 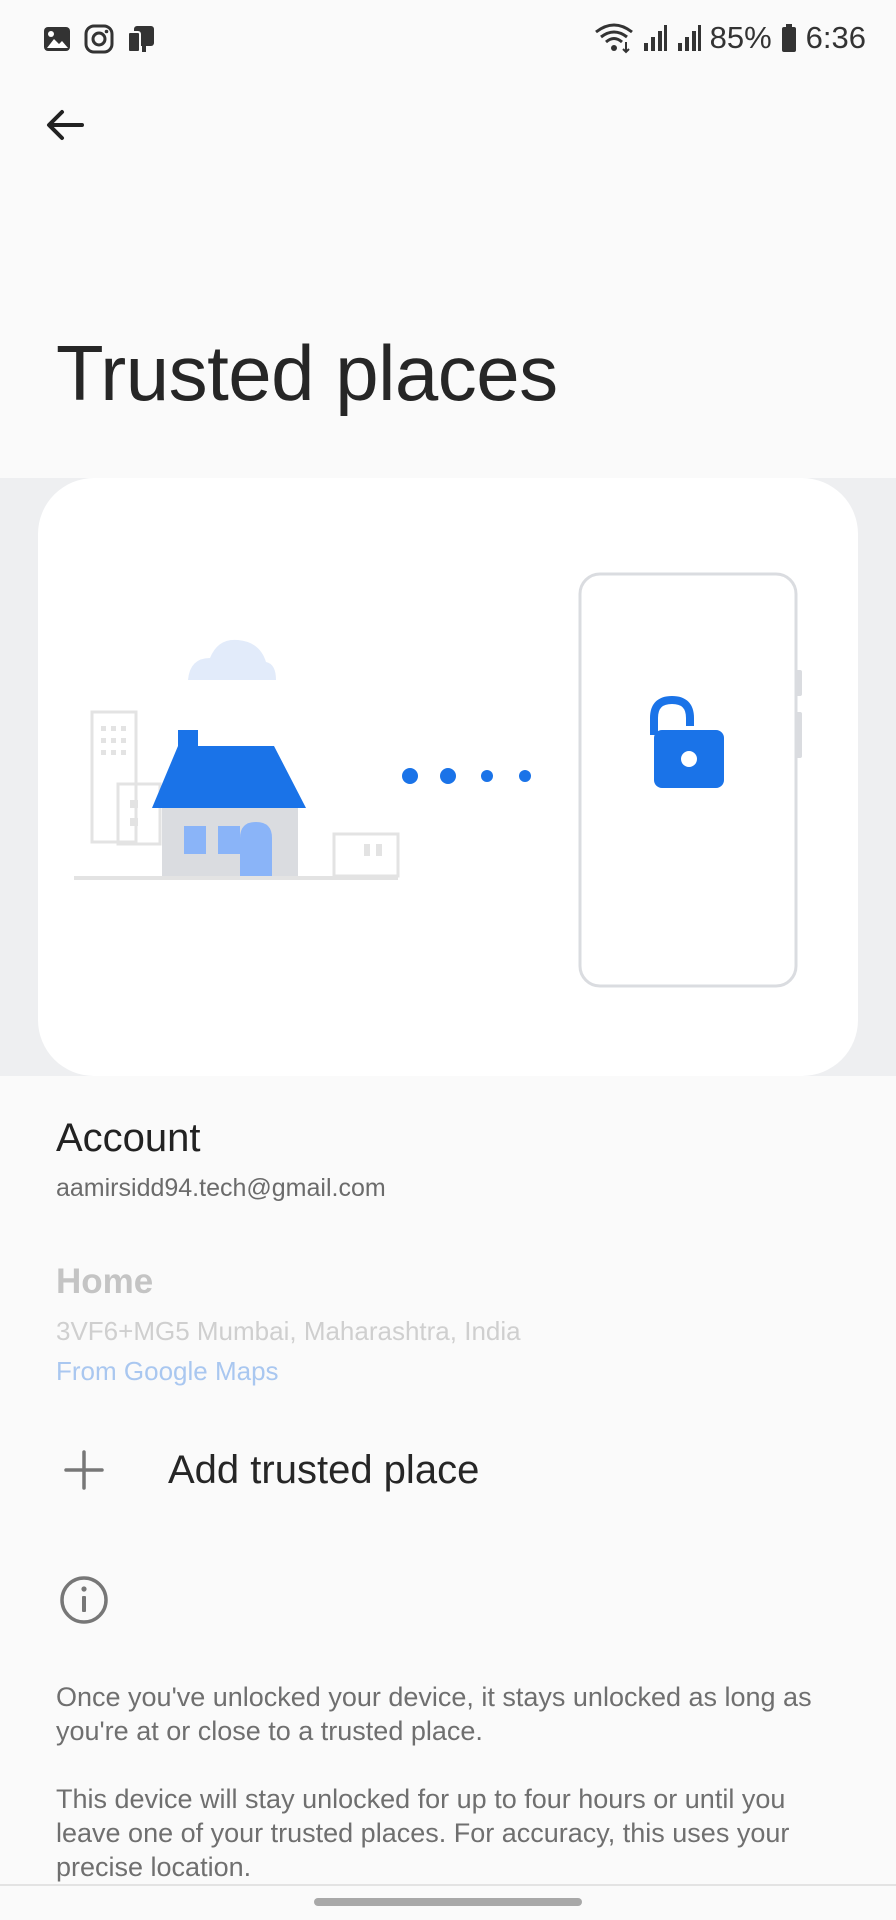 What do you see at coordinates (448, 40) in the screenshot?
I see `status-bar: 85% 6:36` at bounding box center [448, 40].